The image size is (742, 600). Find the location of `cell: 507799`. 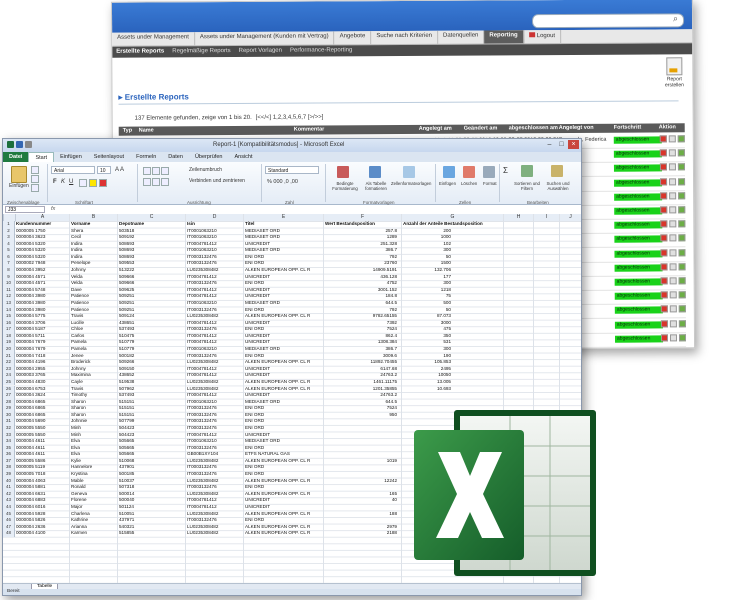

cell: 507799 is located at coordinates (152, 421).